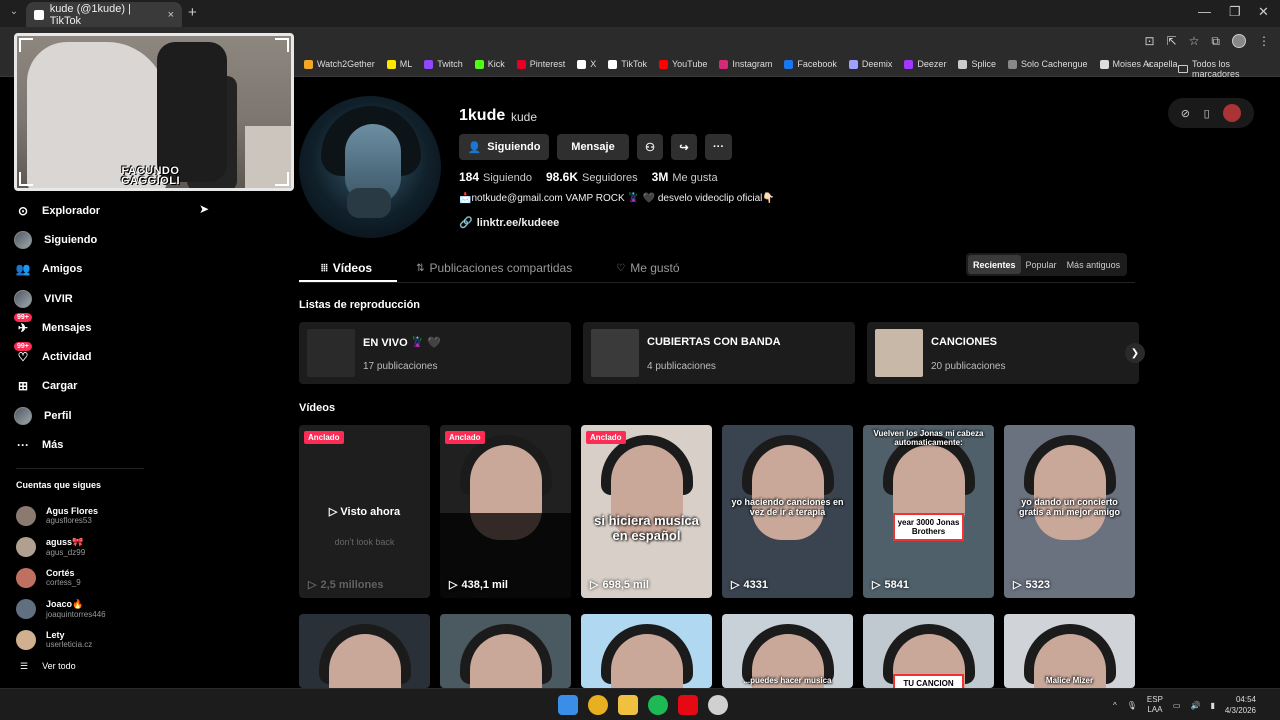 The image size is (1280, 720). What do you see at coordinates (628, 705) in the screenshot?
I see `file-explorer-icon` at bounding box center [628, 705].